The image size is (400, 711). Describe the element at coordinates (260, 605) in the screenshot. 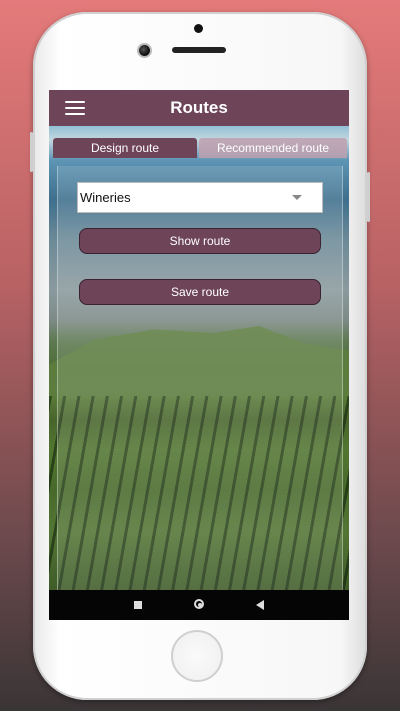

I see `triangle-back-icon` at that location.